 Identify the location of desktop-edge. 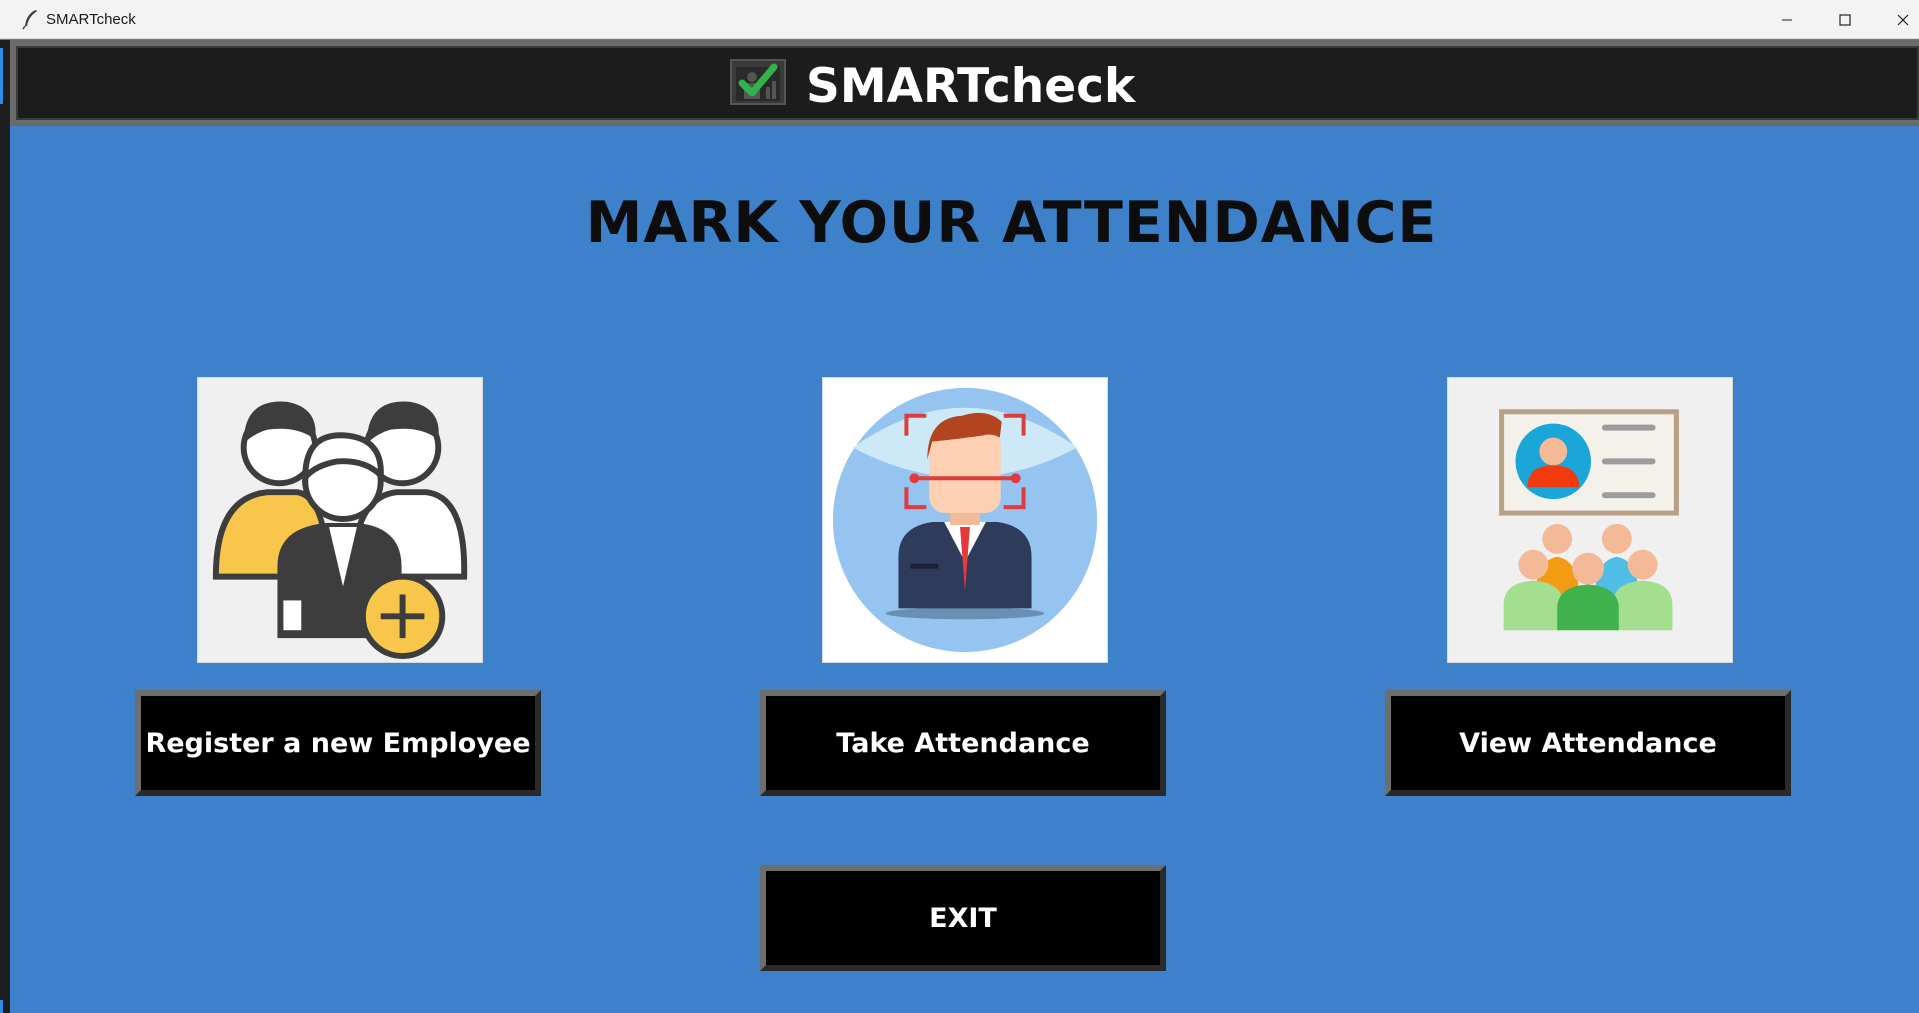
(5, 526).